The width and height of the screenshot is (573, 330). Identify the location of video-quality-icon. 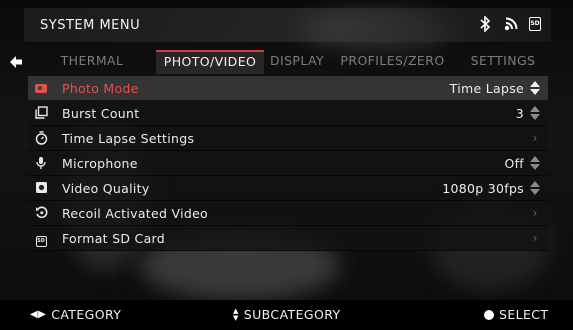
(41, 188).